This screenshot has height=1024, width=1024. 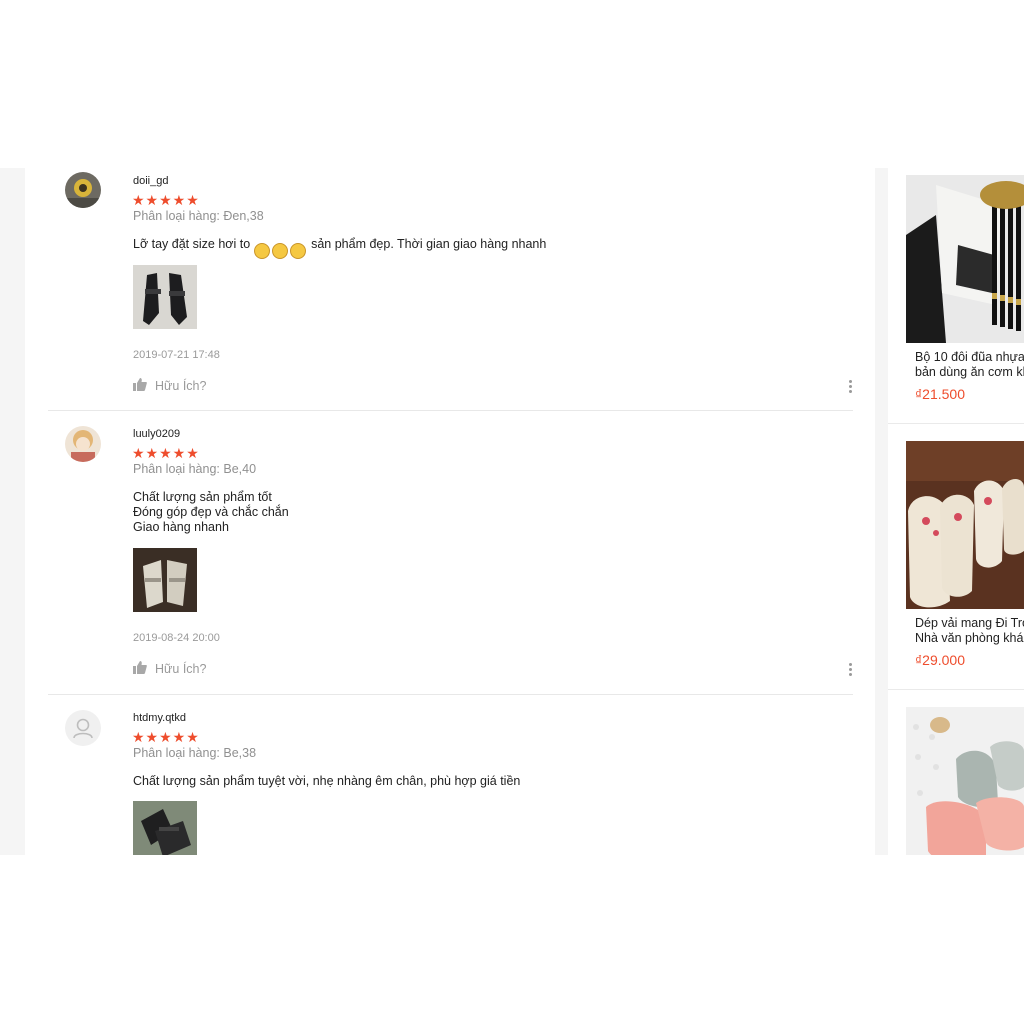 What do you see at coordinates (969, 623) in the screenshot?
I see `product-title-line: Dép vải mang Đi Tro` at bounding box center [969, 623].